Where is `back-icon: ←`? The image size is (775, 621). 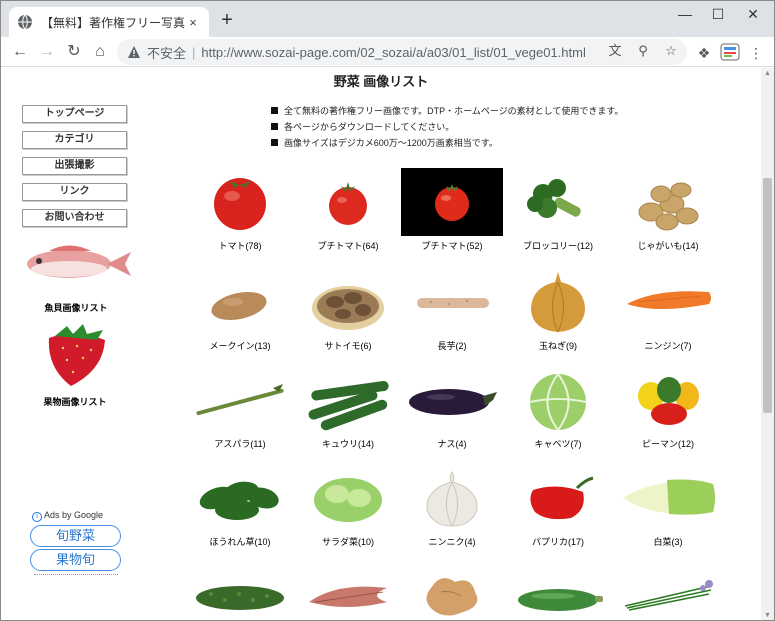 back-icon: ← is located at coordinates (20, 52).